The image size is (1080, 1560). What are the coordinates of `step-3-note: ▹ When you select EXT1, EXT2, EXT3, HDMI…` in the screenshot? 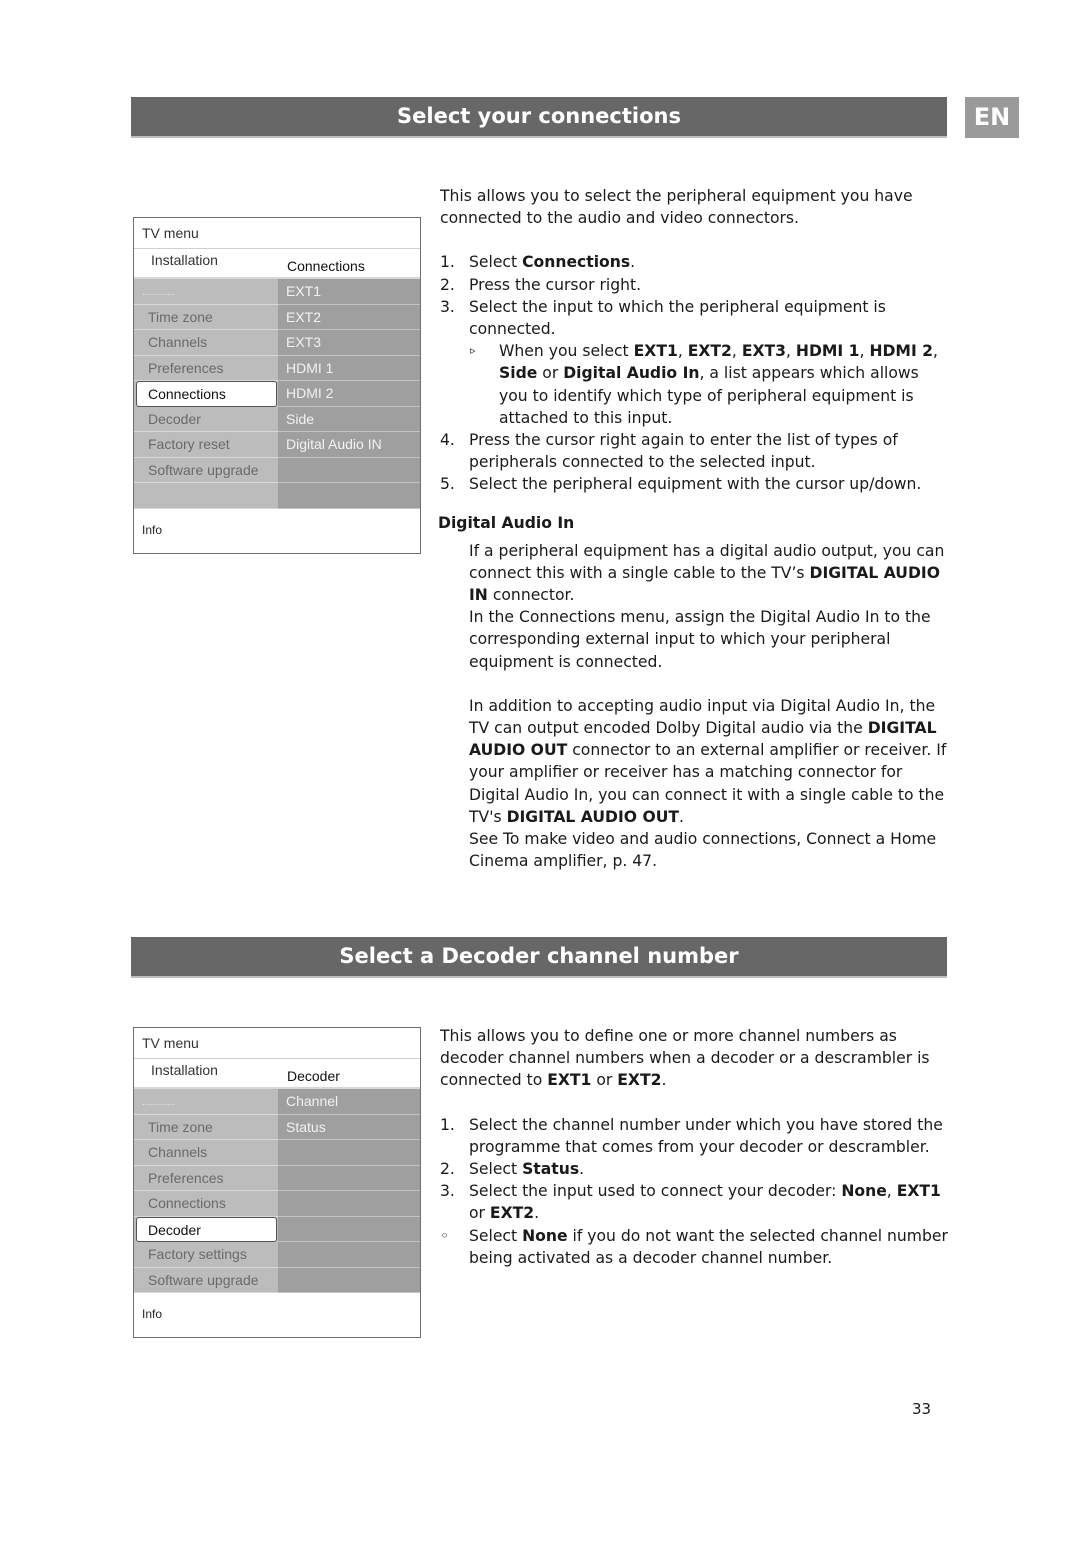 It's located at (704, 384).